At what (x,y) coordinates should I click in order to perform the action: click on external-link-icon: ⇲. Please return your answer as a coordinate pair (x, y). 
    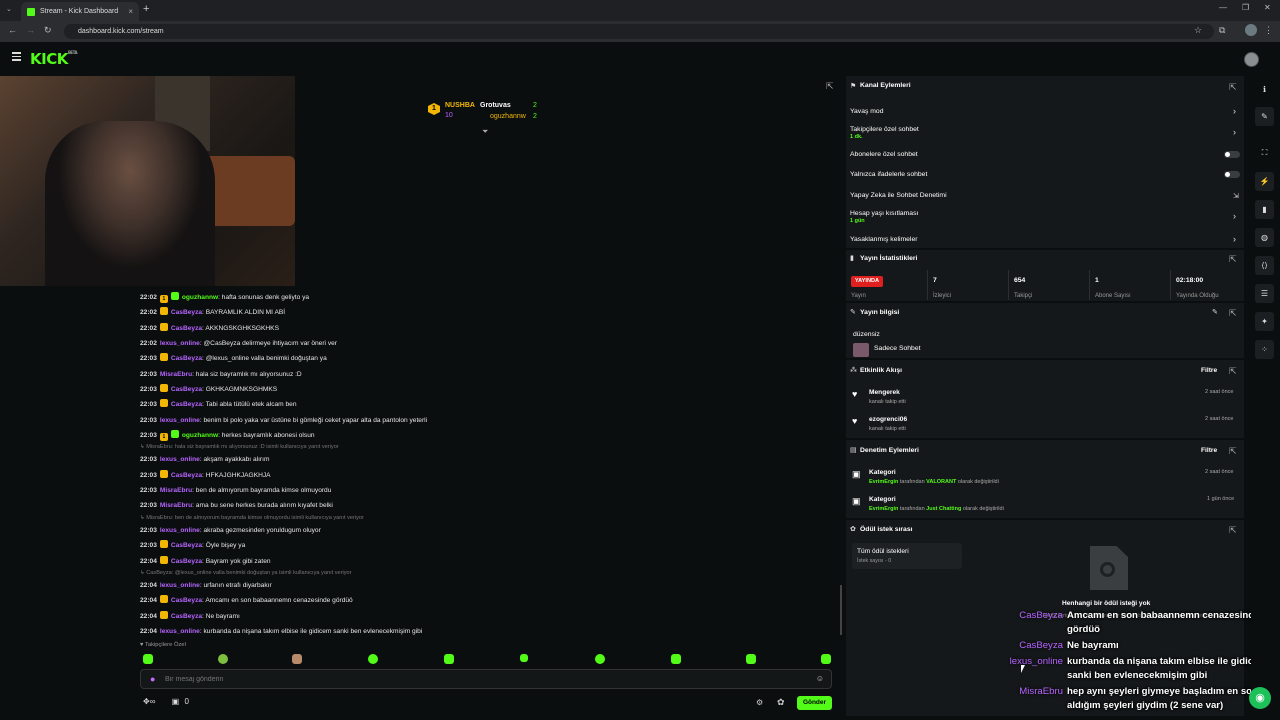
    Looking at the image, I should click on (1236, 196).